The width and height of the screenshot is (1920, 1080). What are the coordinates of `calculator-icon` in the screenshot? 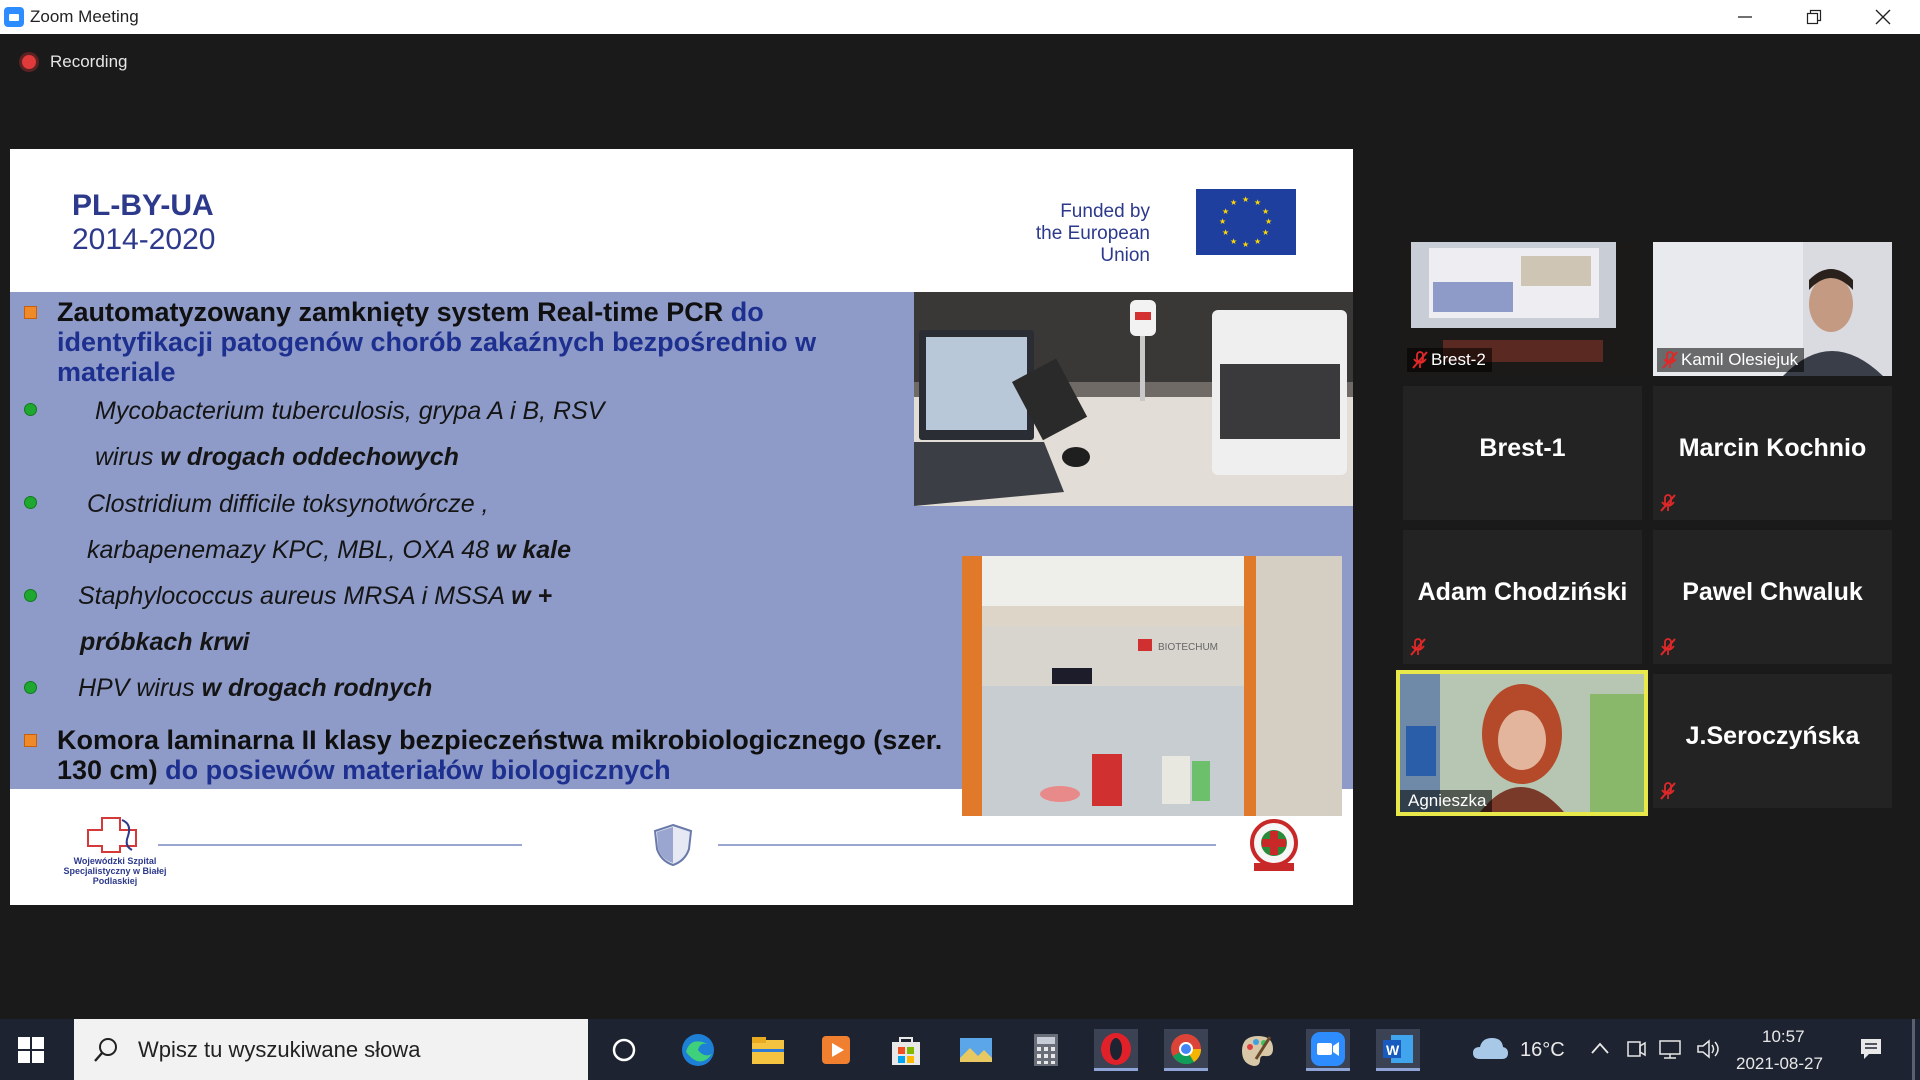 It's located at (1046, 1050).